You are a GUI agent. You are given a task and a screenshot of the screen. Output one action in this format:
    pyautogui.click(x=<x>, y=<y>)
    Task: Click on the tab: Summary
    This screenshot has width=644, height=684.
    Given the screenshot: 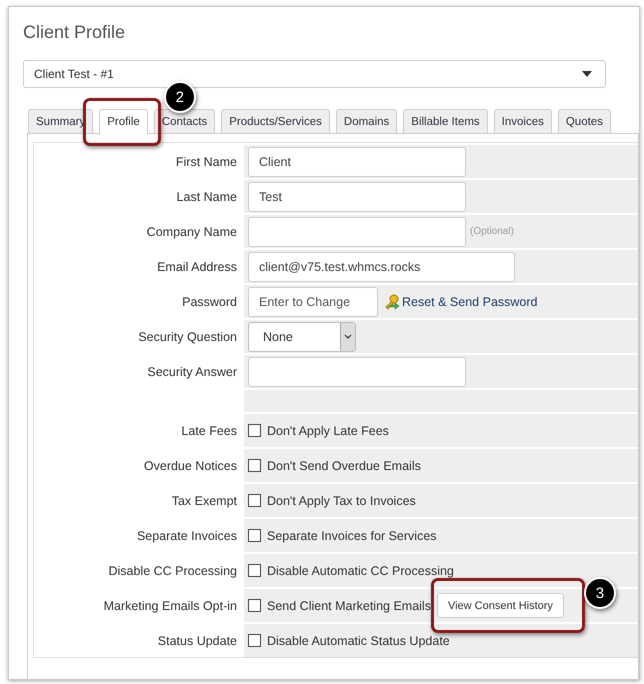 What is the action you would take?
    pyautogui.click(x=61, y=121)
    